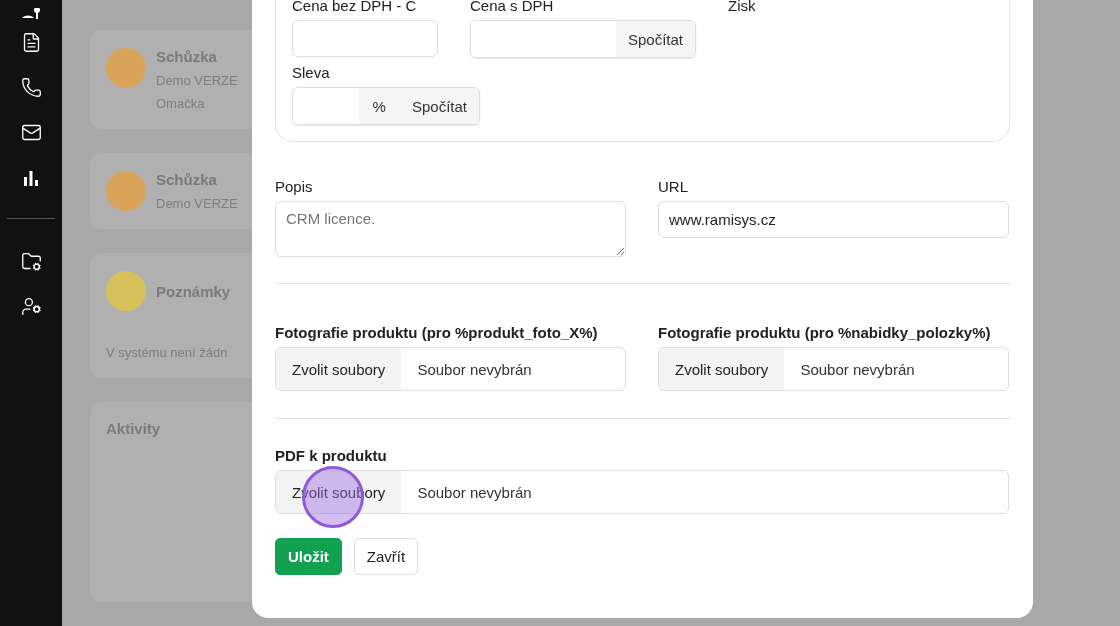 This screenshot has height=626, width=1120. I want to click on bar-chart-icon, so click(31, 177).